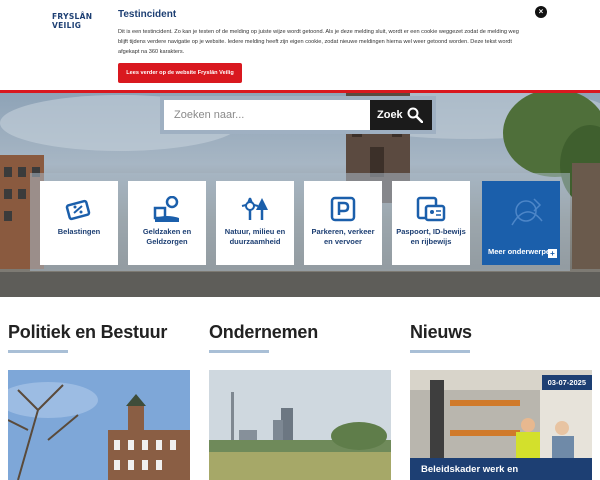 The image size is (600, 480). I want to click on tile-meer-onderwerpen: Meer onderwerpen +, so click(521, 223).